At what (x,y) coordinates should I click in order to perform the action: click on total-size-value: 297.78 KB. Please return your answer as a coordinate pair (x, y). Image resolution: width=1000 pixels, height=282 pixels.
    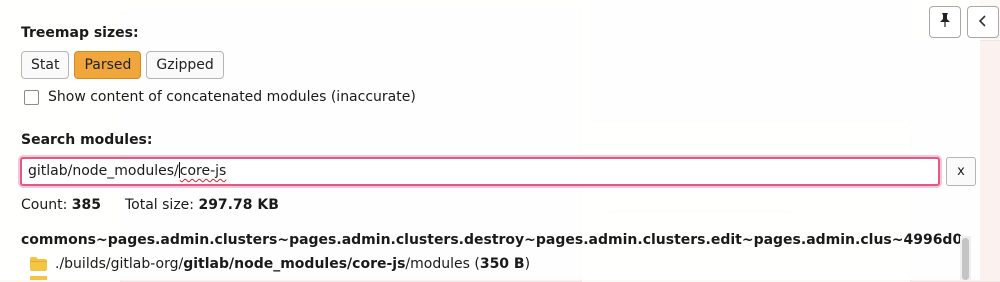
    Looking at the image, I should click on (238, 205).